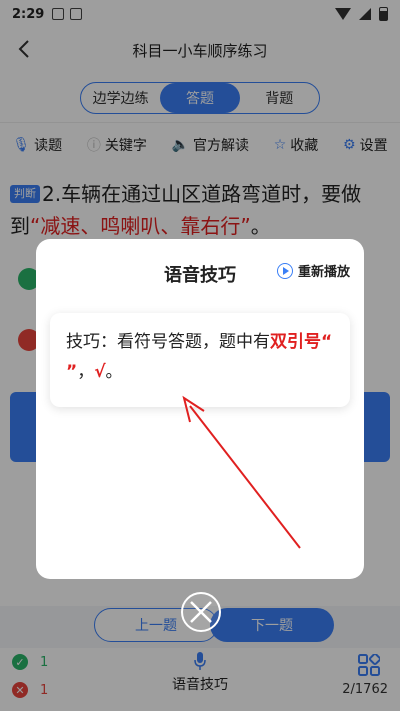 The width and height of the screenshot is (400, 711). What do you see at coordinates (86, 372) in the screenshot?
I see `tip-mid: ，` at bounding box center [86, 372].